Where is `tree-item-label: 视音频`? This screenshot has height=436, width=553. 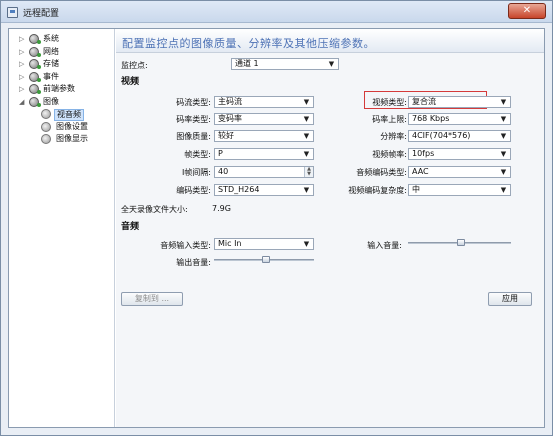 tree-item-label: 视音频 is located at coordinates (69, 115).